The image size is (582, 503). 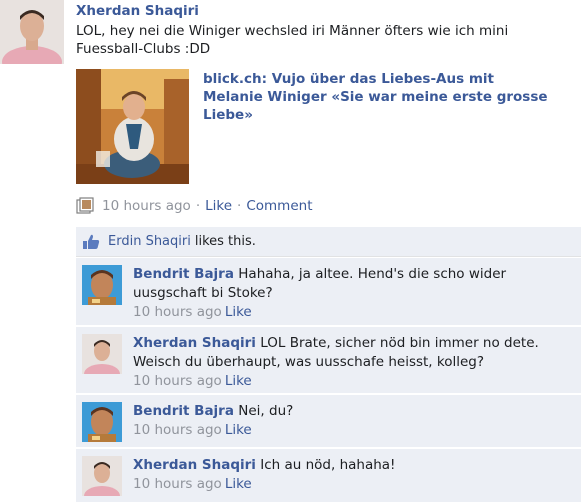 I want to click on comment-text: Nei, du?, so click(x=266, y=411).